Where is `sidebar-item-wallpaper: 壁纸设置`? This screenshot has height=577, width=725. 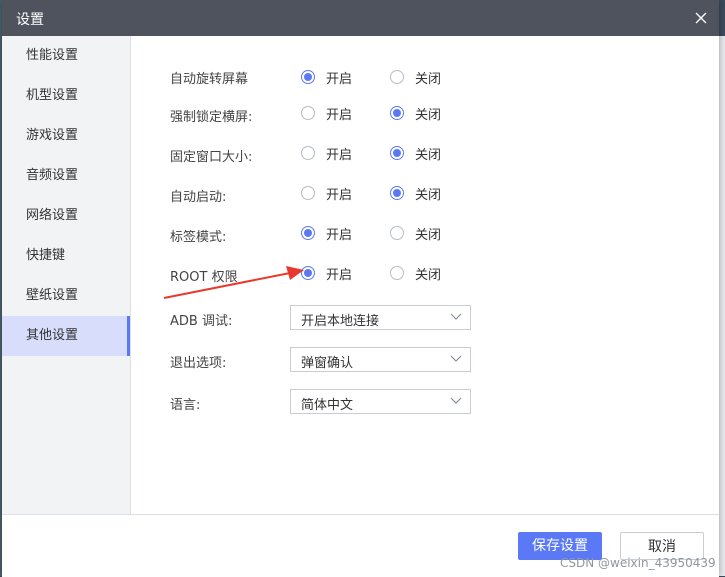
sidebar-item-wallpaper: 壁纸设置 is located at coordinates (66, 296).